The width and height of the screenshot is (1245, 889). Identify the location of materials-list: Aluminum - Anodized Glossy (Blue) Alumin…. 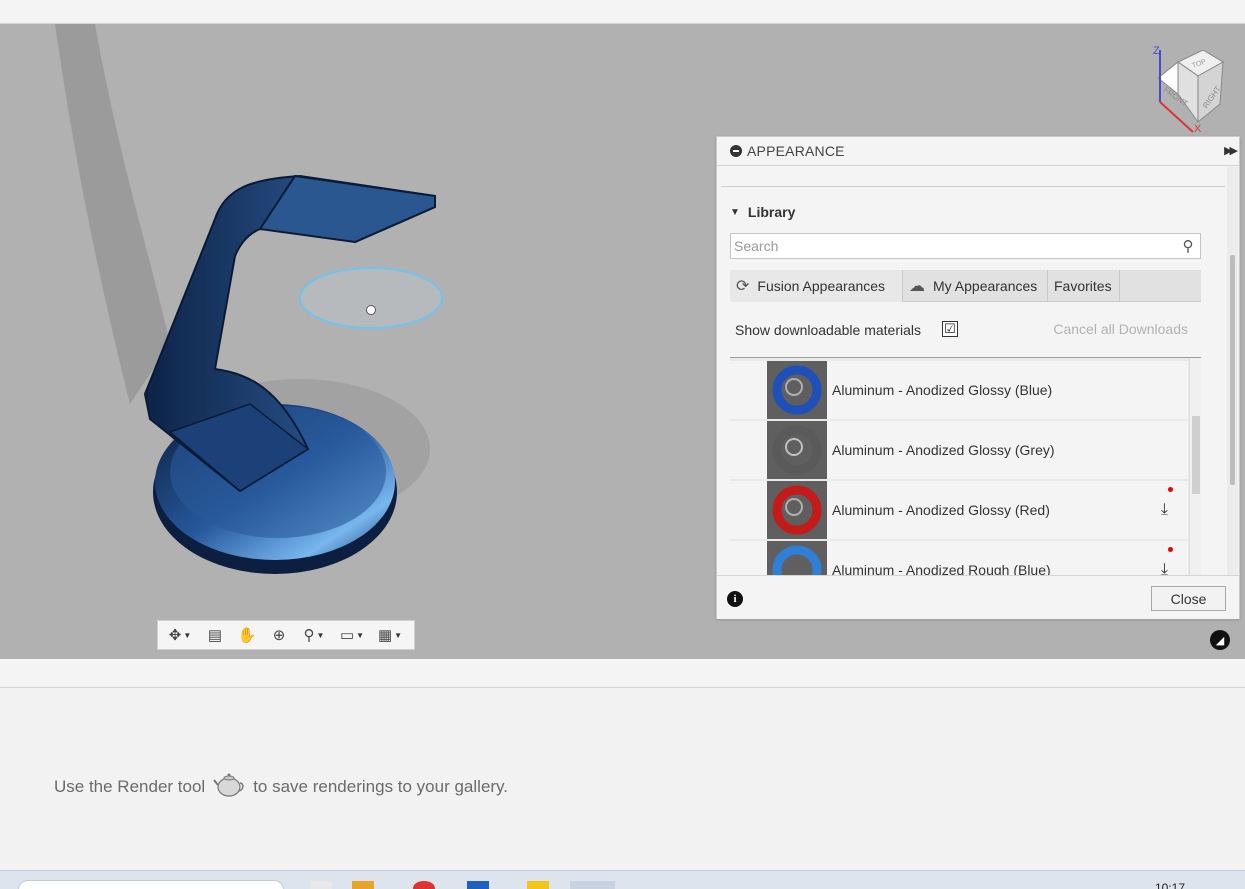
(965, 466).